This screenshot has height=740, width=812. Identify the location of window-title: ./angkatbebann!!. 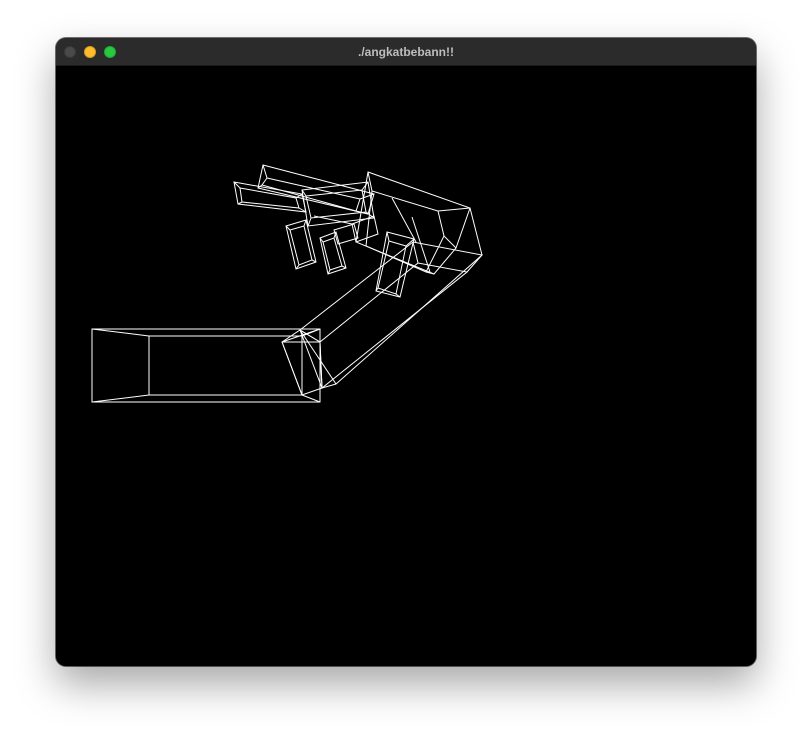
(405, 52).